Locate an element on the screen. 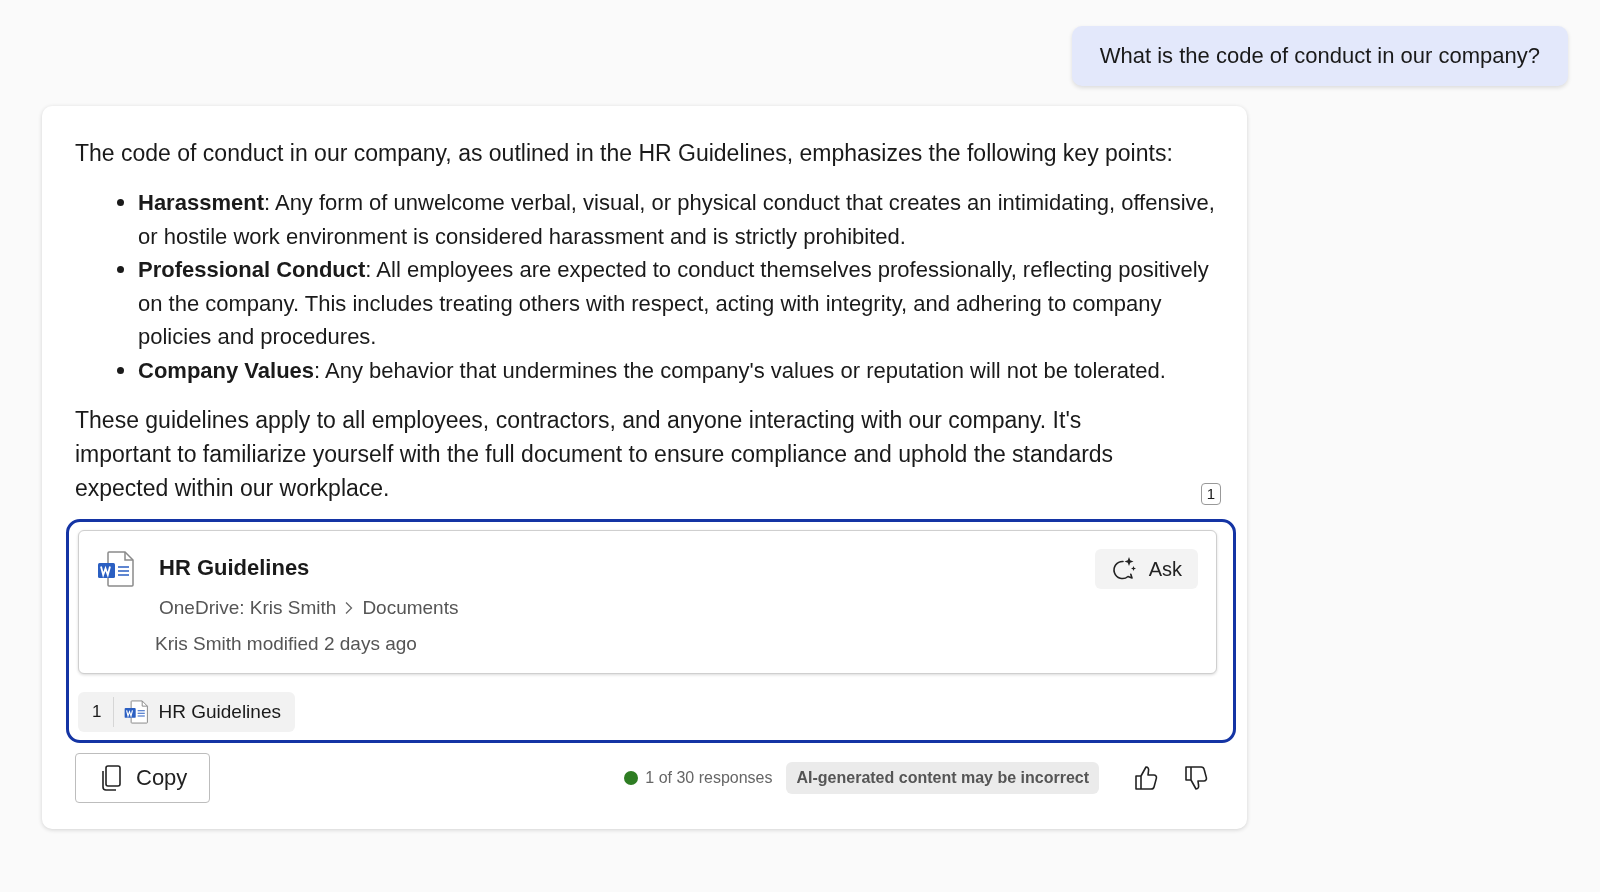 The height and width of the screenshot is (892, 1600). disclaimer-label: AI-generated content may be incorrect is located at coordinates (942, 778).